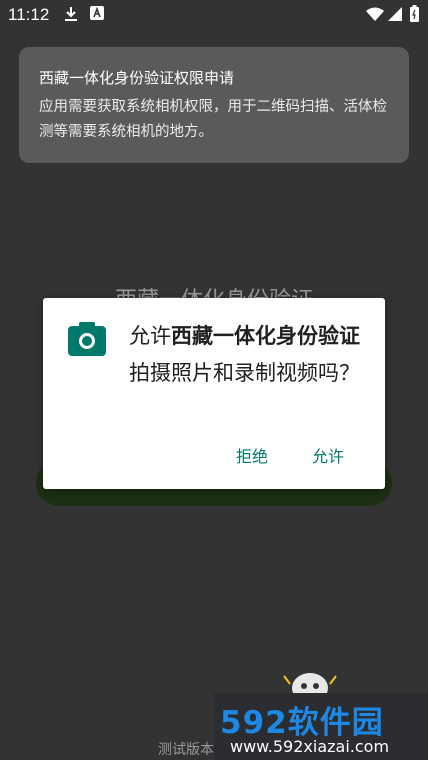  Describe the element at coordinates (186, 750) in the screenshot. I see `version-footer: 测试版本` at that location.